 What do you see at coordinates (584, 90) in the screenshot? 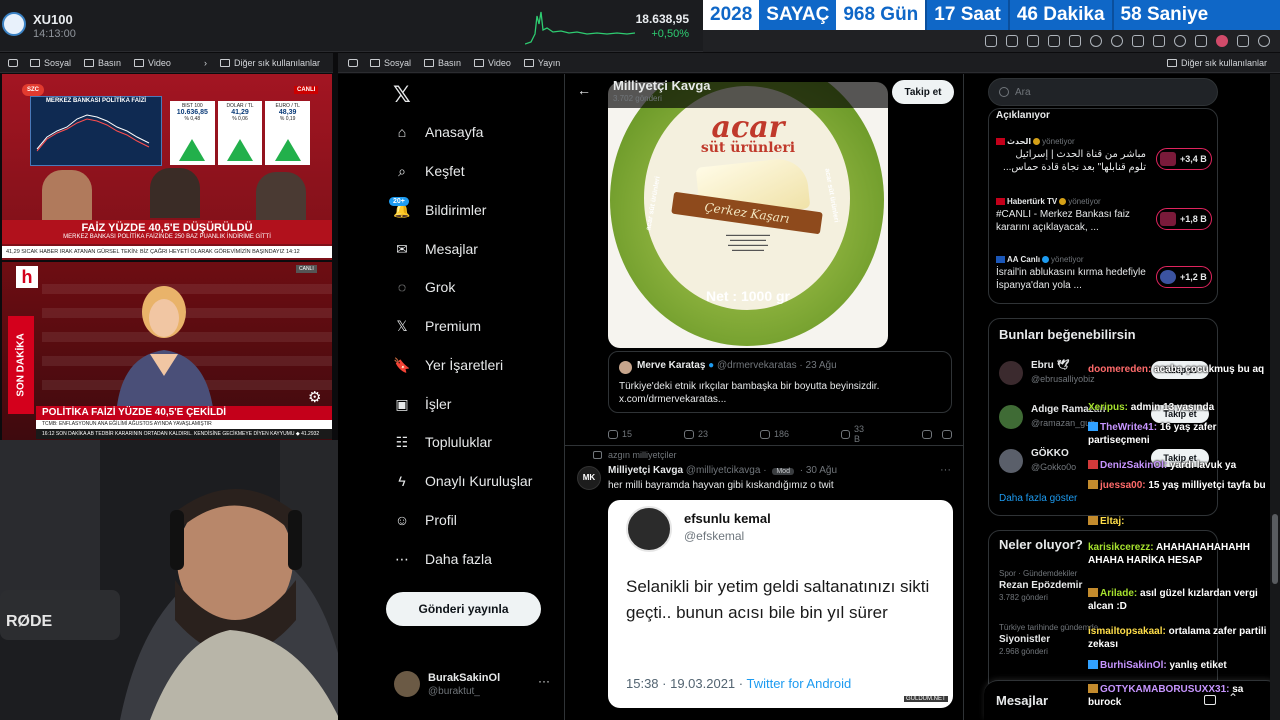
I see `back-arrow-icon: ←` at bounding box center [584, 90].